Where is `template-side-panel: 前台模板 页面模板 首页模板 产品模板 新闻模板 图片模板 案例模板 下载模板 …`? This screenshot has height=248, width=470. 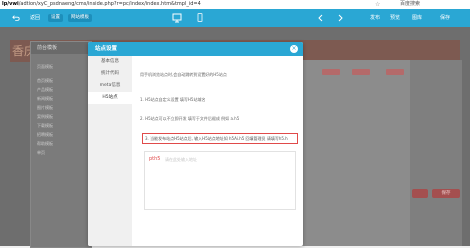
template-side-panel: 前台模板 页面模板 首页模板 产品模板 新闻模板 图片模板 案例模板 下载模板 … is located at coordinates (61, 144).